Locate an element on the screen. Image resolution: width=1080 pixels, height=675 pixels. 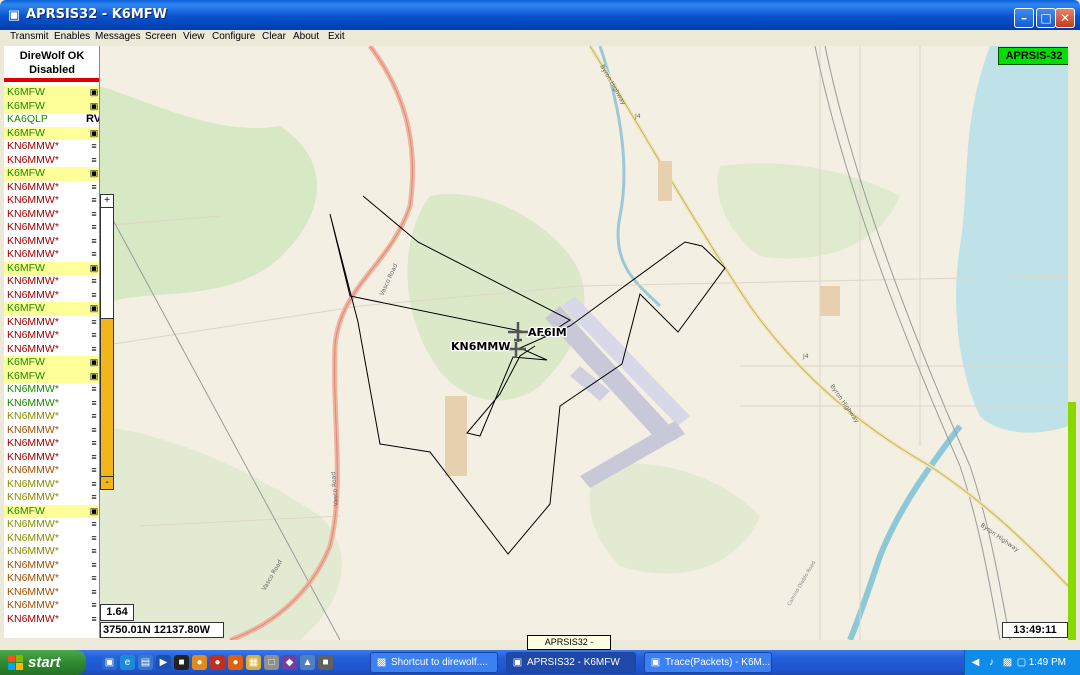
task-aprsis32: ▣ APRSIS32 - K6MFW is located at coordinates (571, 662).